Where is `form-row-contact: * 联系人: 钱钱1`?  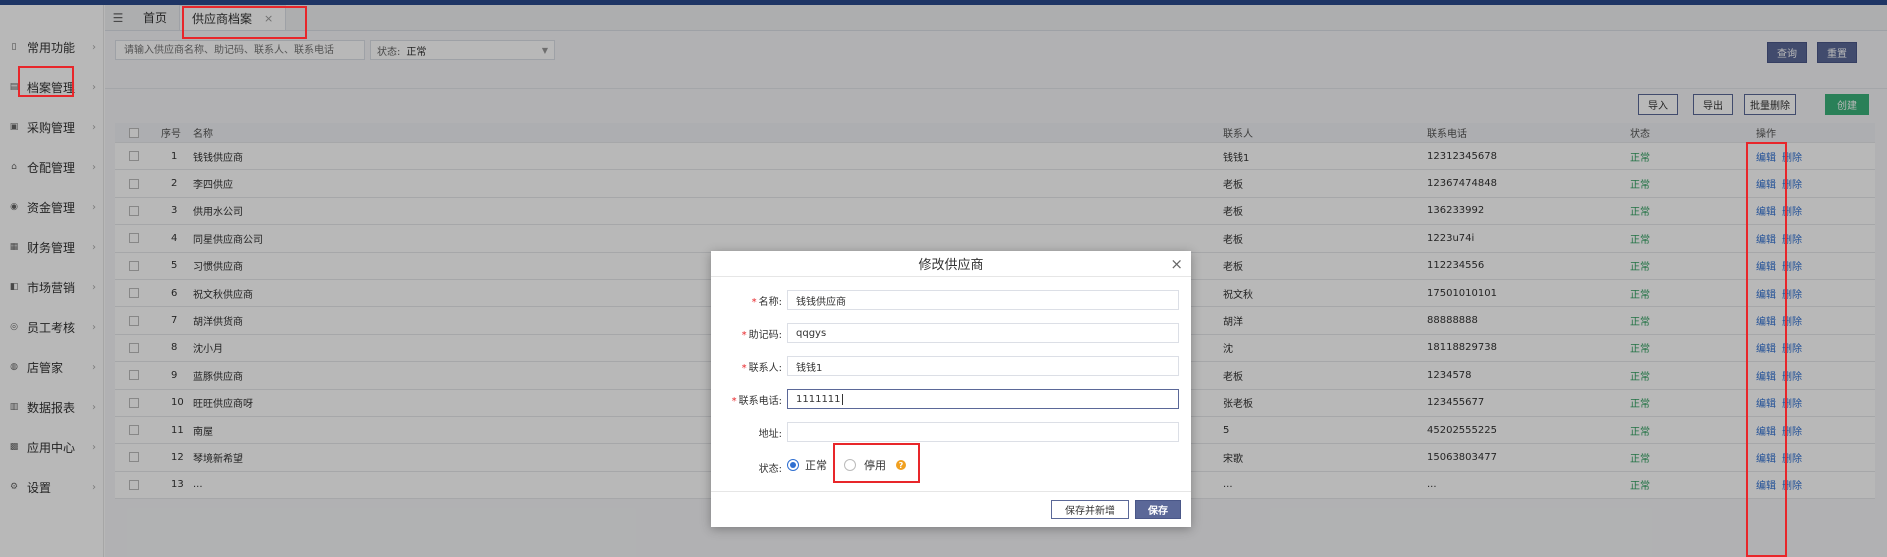
form-row-contact: * 联系人: 钱钱1 is located at coordinates (951, 366).